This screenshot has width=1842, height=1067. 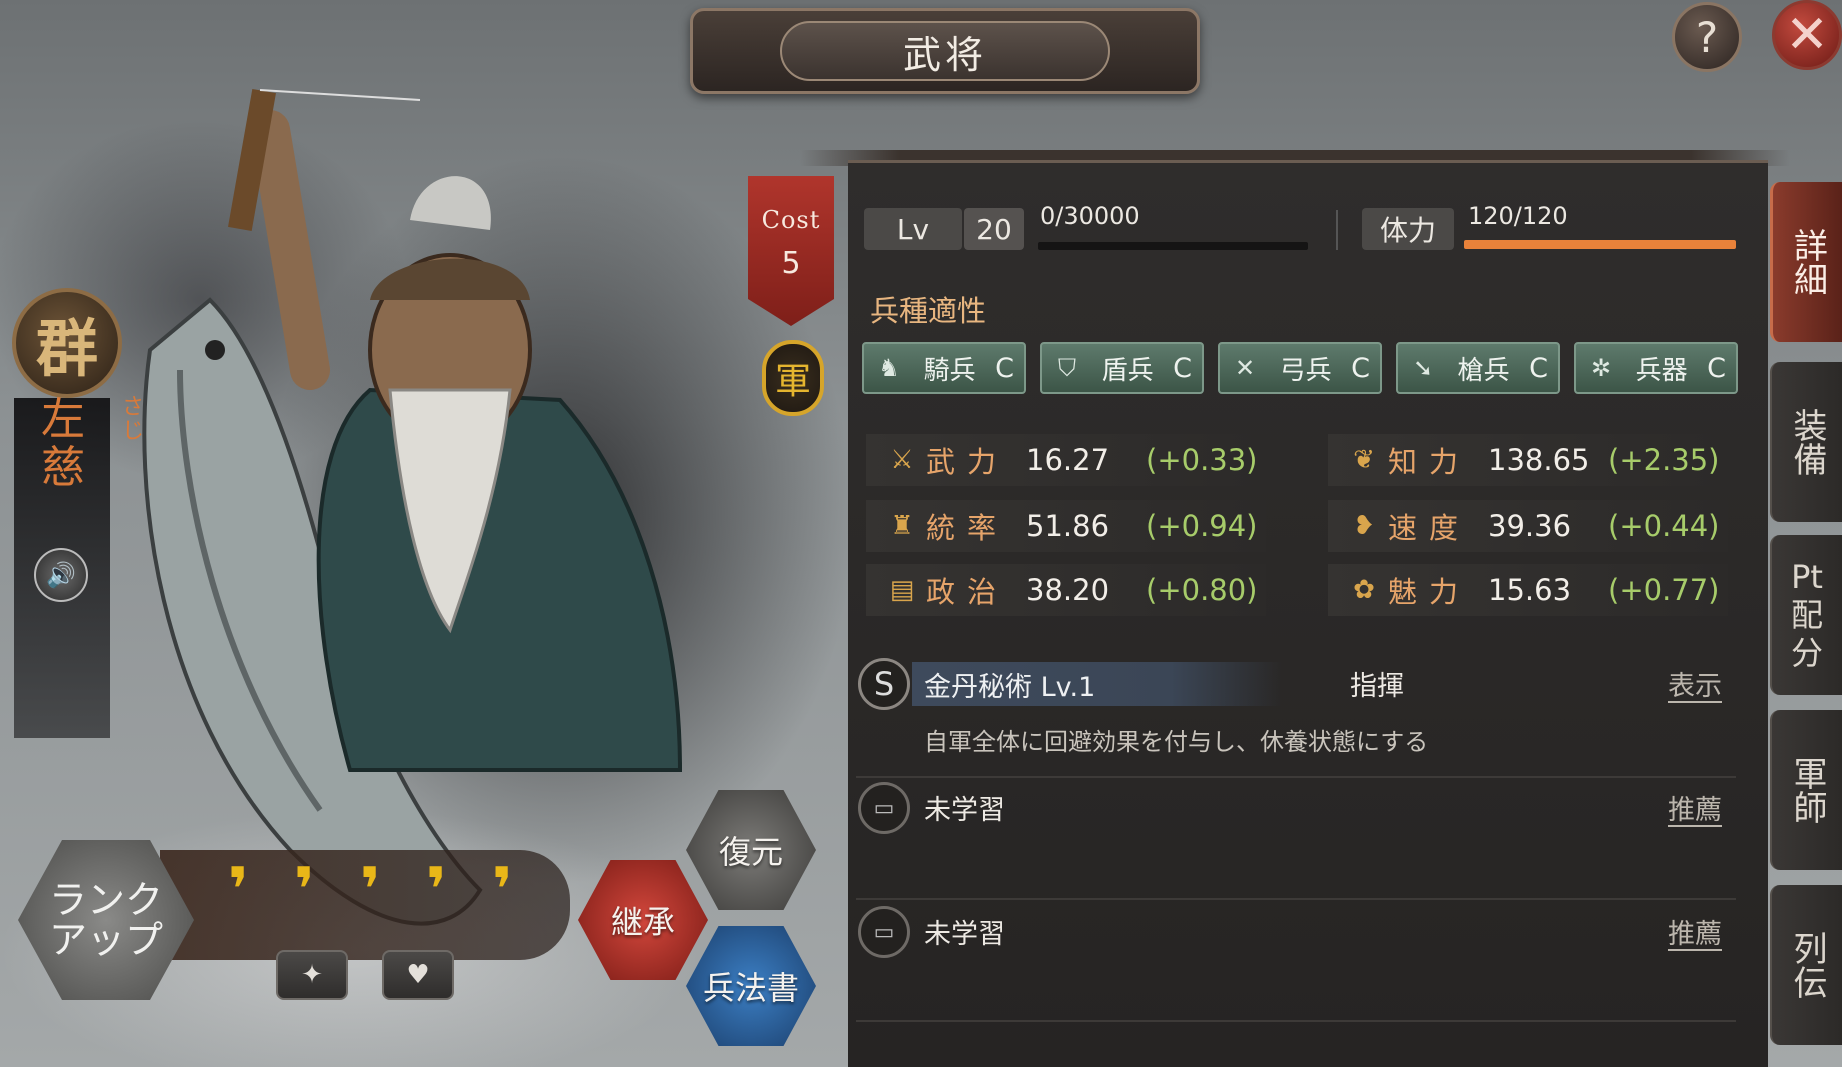 What do you see at coordinates (964, 810) in the screenshot?
I see `skill-slot-1-label: 未学習` at bounding box center [964, 810].